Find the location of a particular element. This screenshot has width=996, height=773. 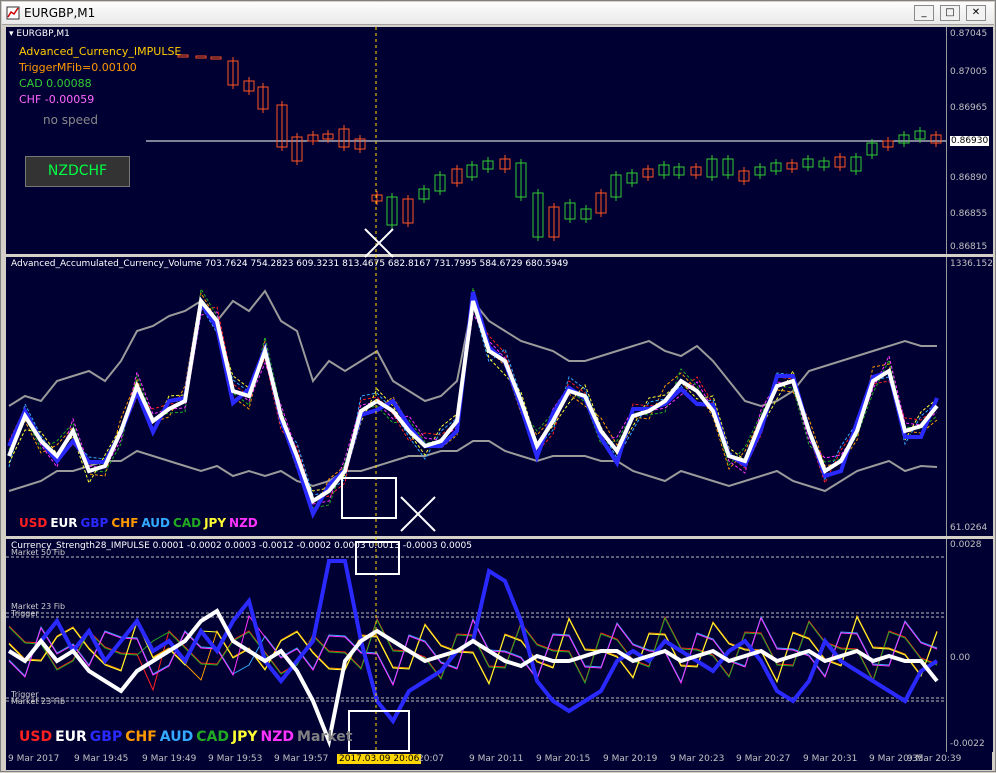

strength-legend: USD EUR GBP CHF AUD CAD JPY NZD Market is located at coordinates (187, 737).